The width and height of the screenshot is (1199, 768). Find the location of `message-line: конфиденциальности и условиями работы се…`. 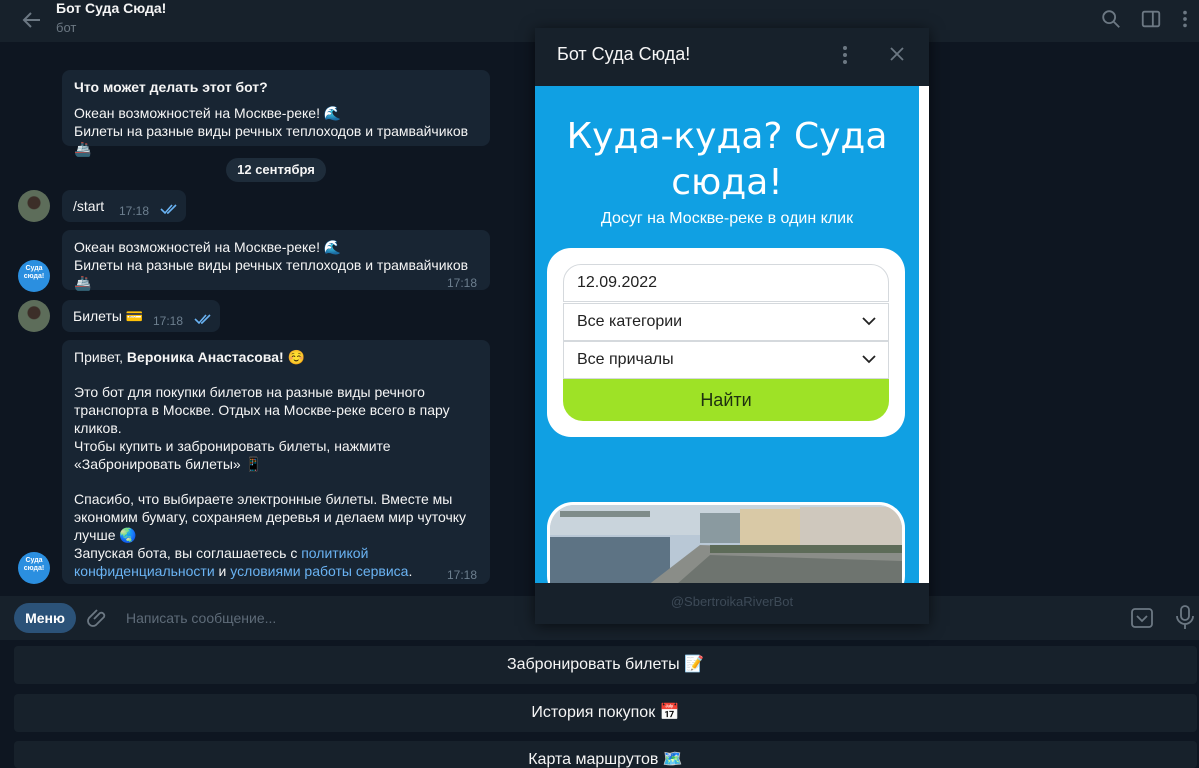

message-line: конфиденциальности и условиями работы се… is located at coordinates (276, 571).